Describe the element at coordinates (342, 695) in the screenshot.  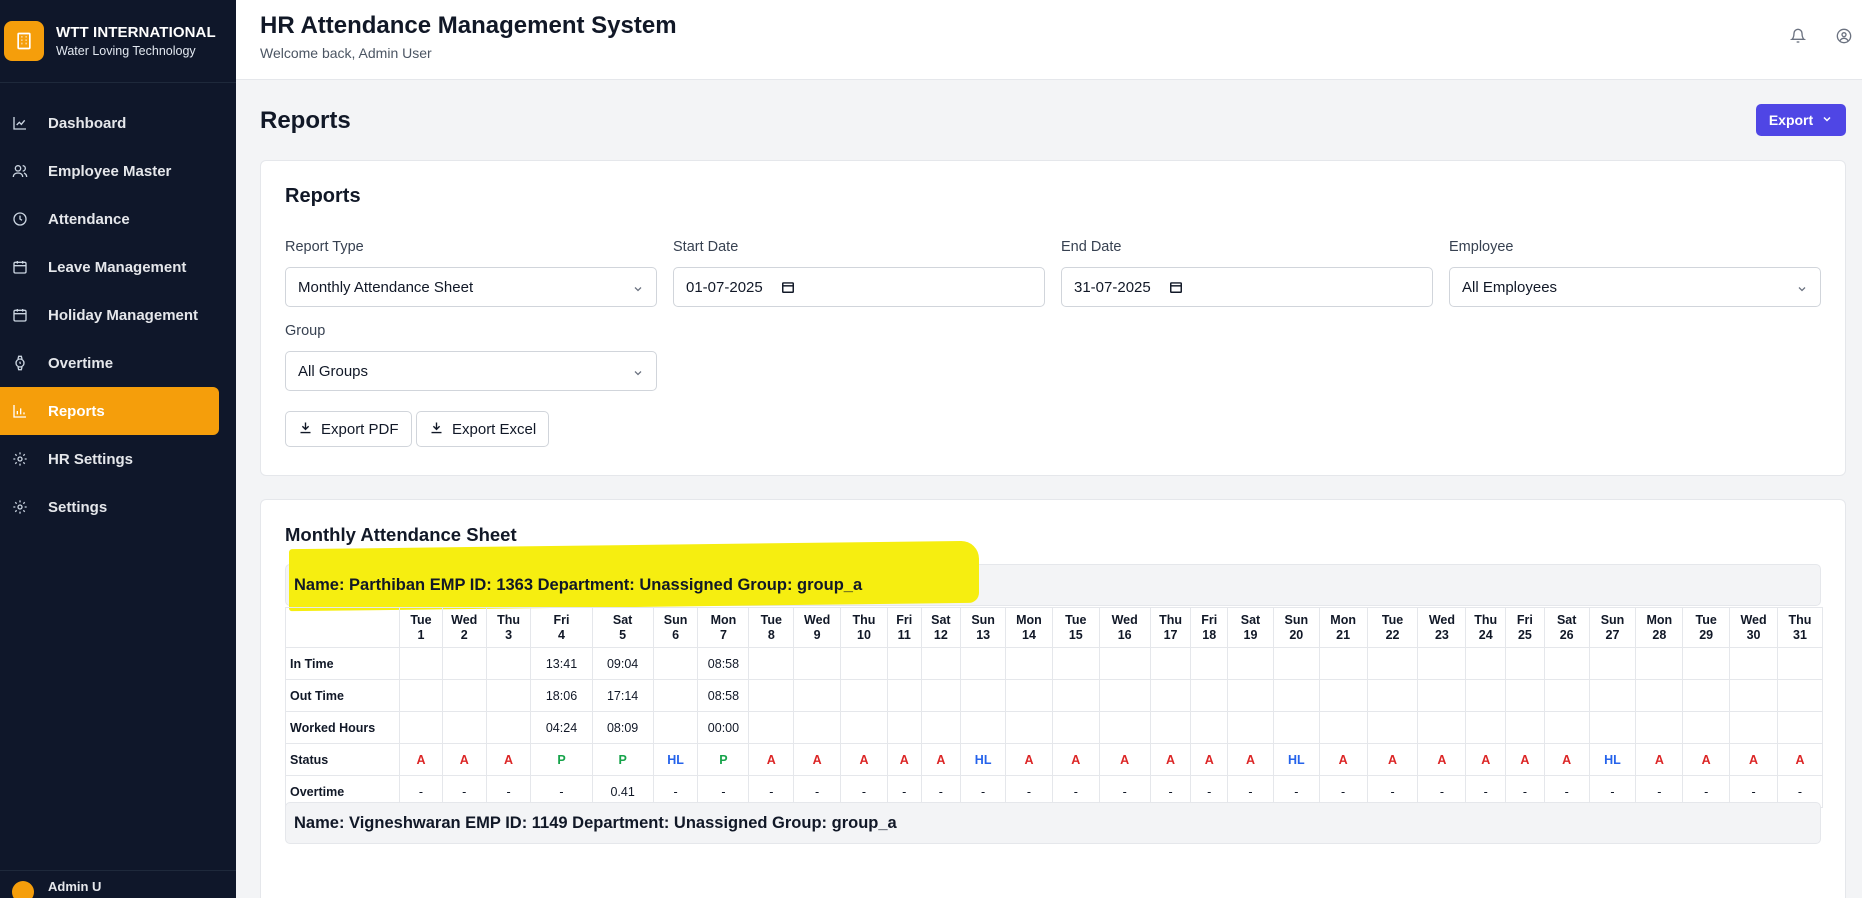
I see `out-time-label: Out Time` at that location.